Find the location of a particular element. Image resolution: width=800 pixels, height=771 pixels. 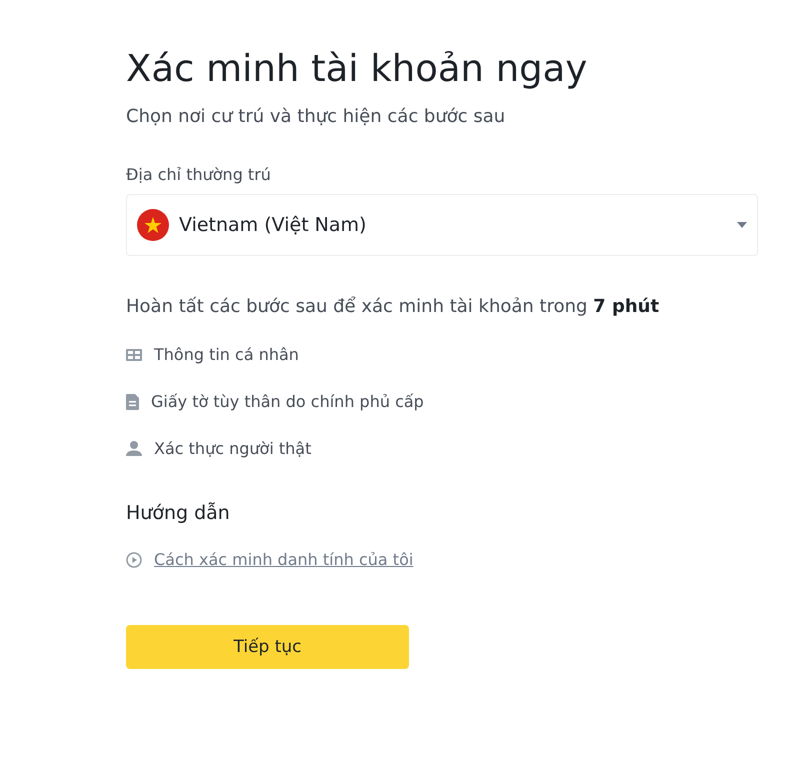

steps-intro: Hoàn tất các bước sau để xác minh tài khoản trong 7 phút is located at coordinates (393, 306).